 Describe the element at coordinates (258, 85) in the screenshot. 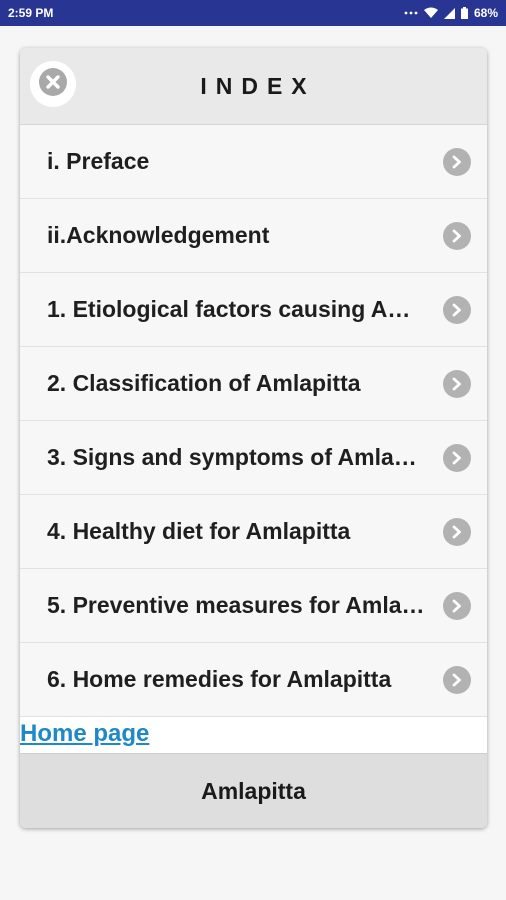

I see `dialog-title: INDEX` at that location.